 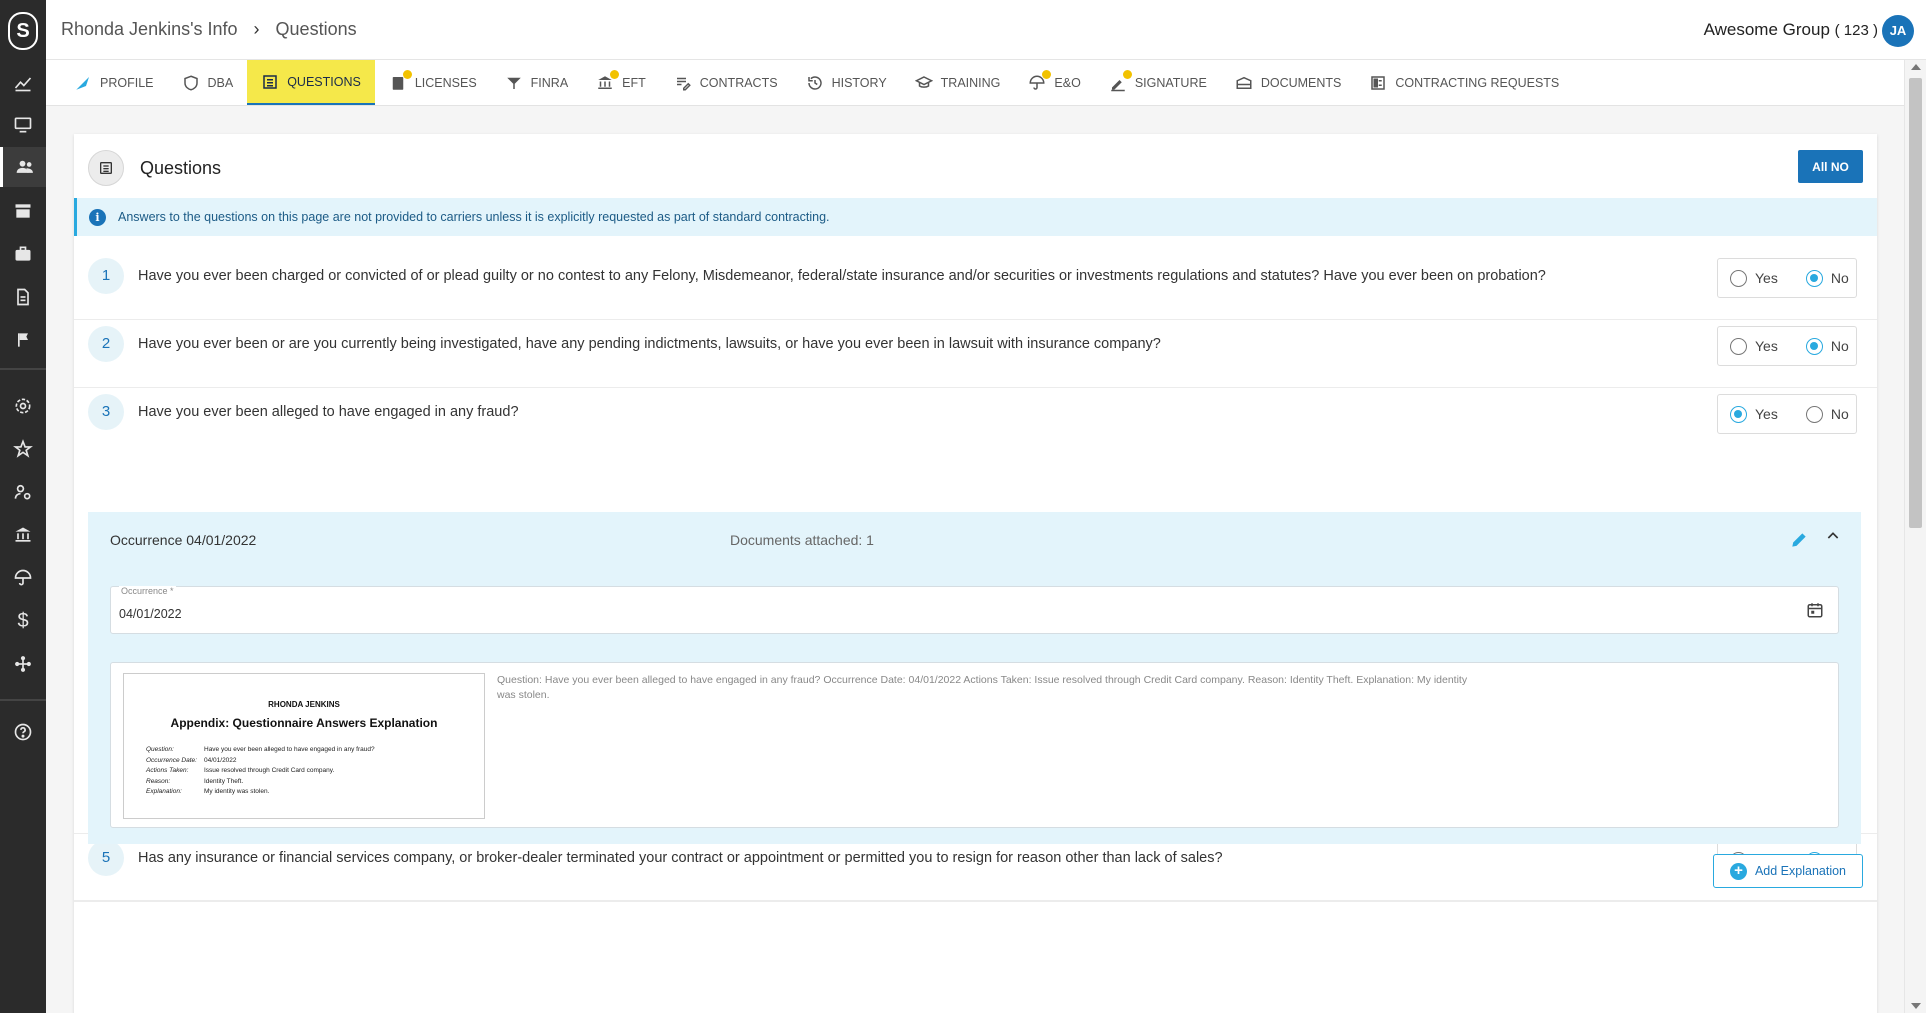 I want to click on profile-icon, so click(x=83, y=83).